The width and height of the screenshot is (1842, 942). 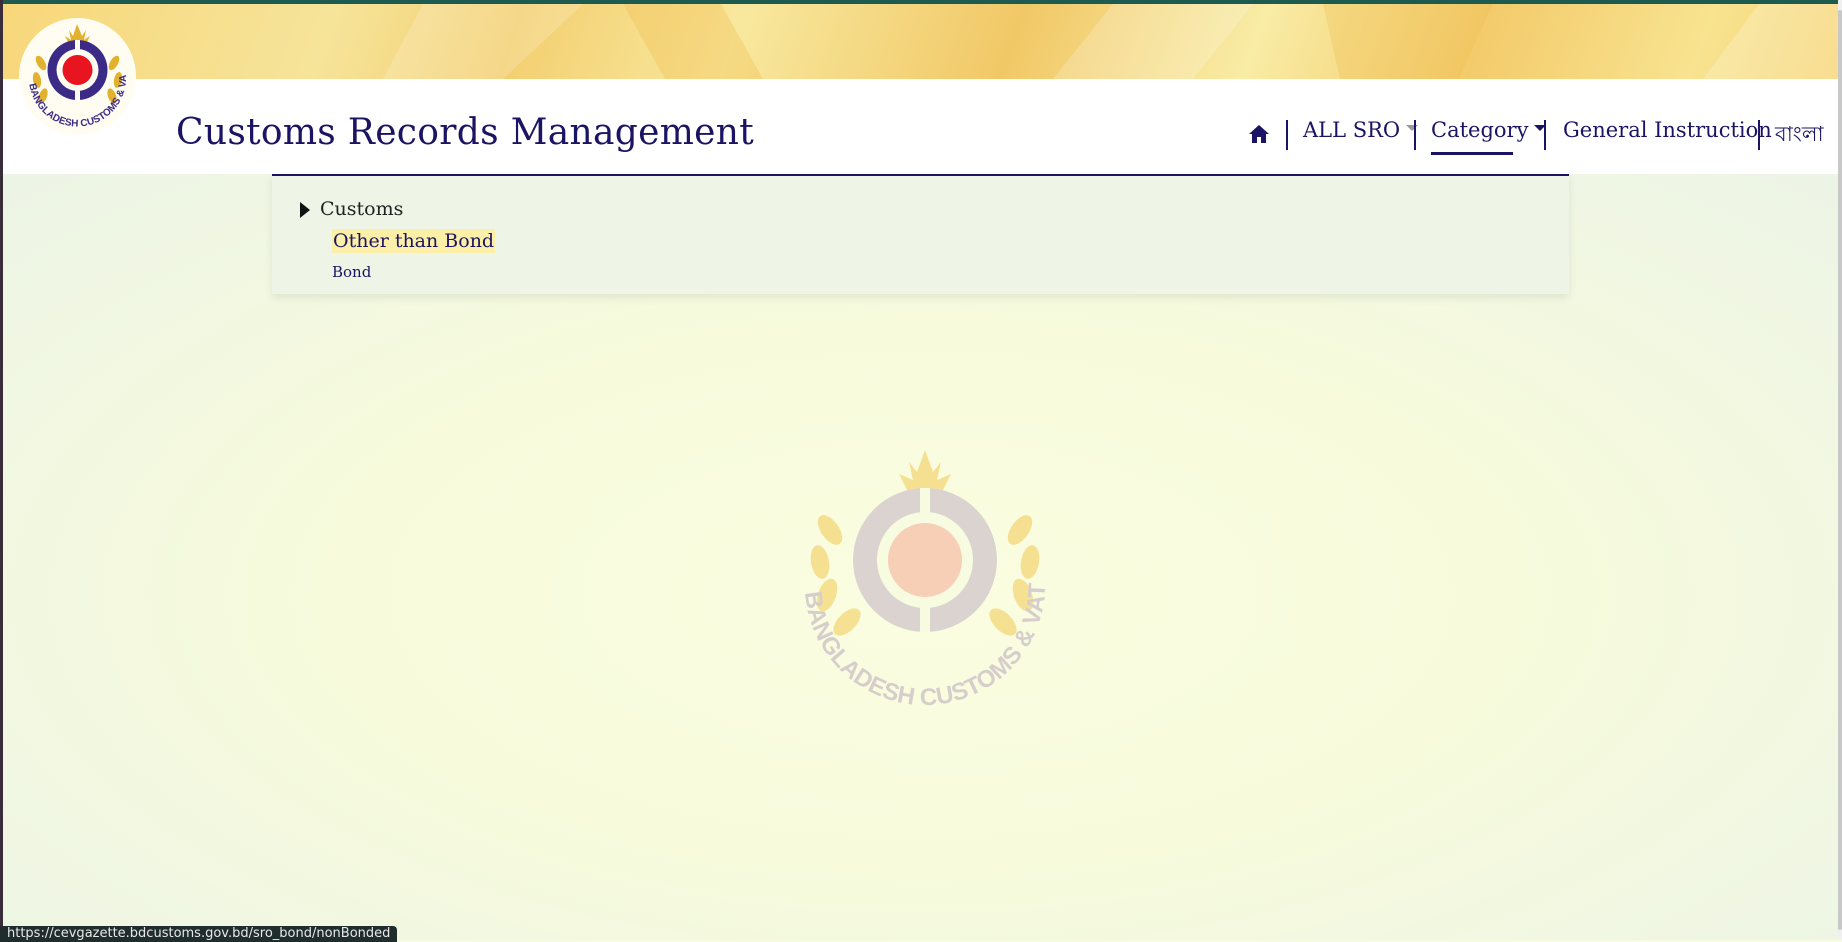 What do you see at coordinates (1667, 130) in the screenshot?
I see `nav-general-instruction: General Instruction` at bounding box center [1667, 130].